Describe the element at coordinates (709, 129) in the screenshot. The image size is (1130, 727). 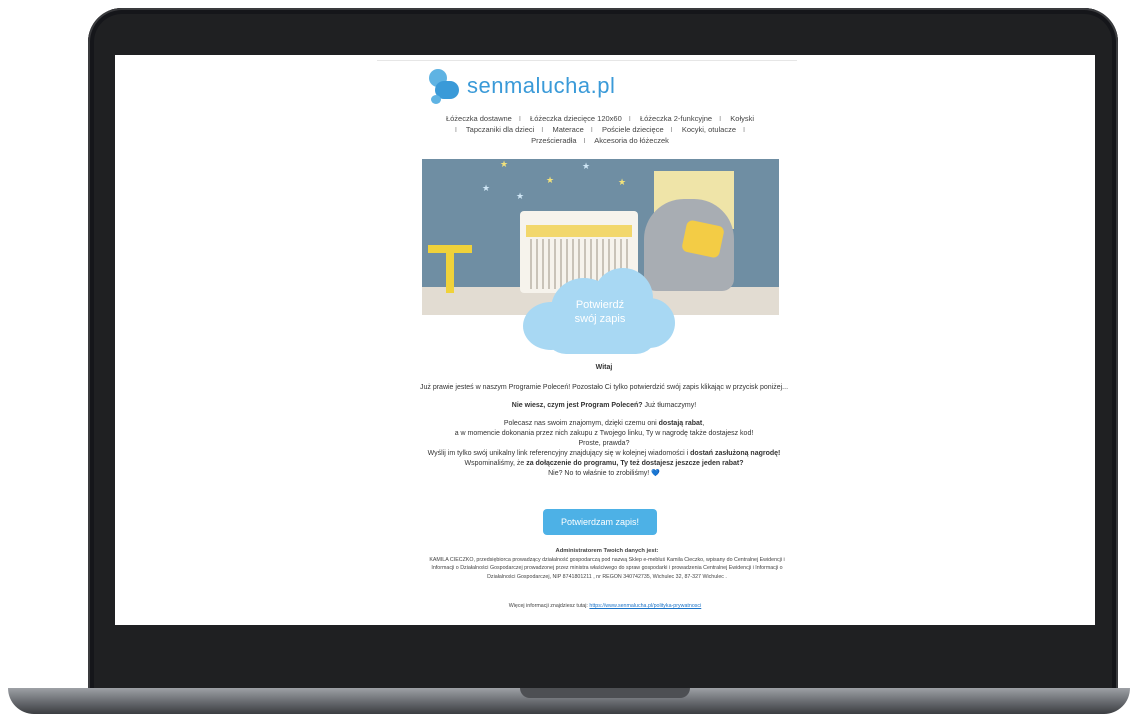
I see `nav-link: Kocyki, otulacze` at that location.